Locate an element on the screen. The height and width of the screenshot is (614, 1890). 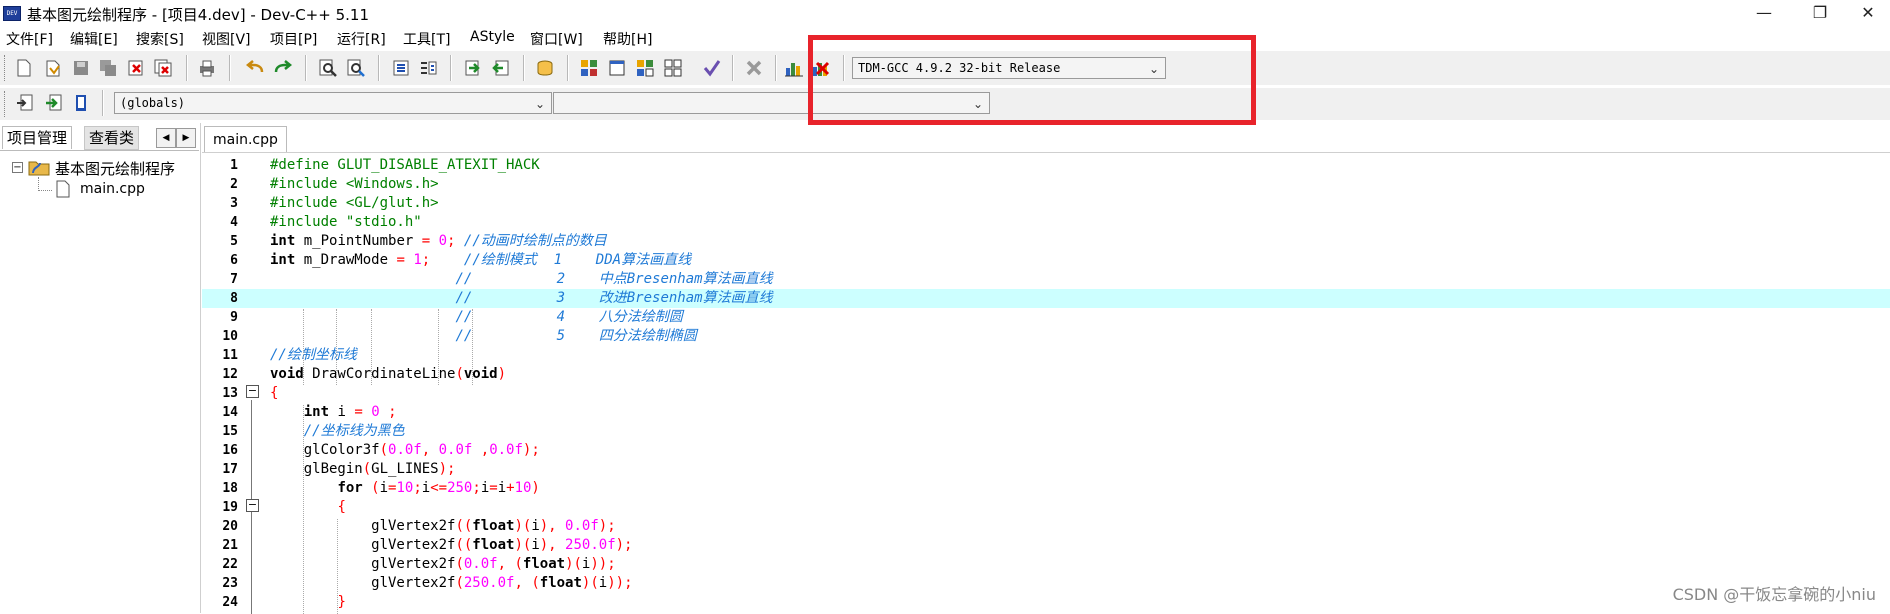
close-file-icon is located at coordinates (136, 68).